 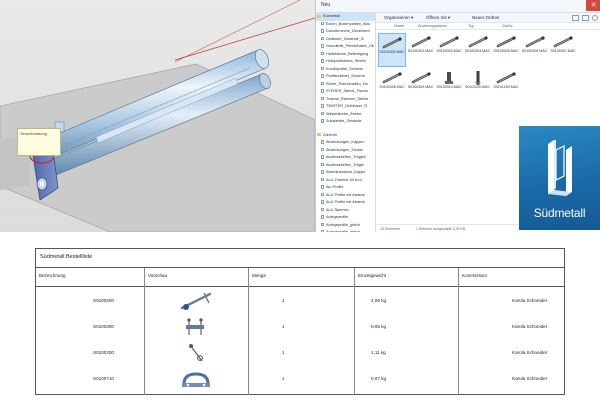 What do you see at coordinates (595, 18) in the screenshot?
I see `help-icon` at bounding box center [595, 18].